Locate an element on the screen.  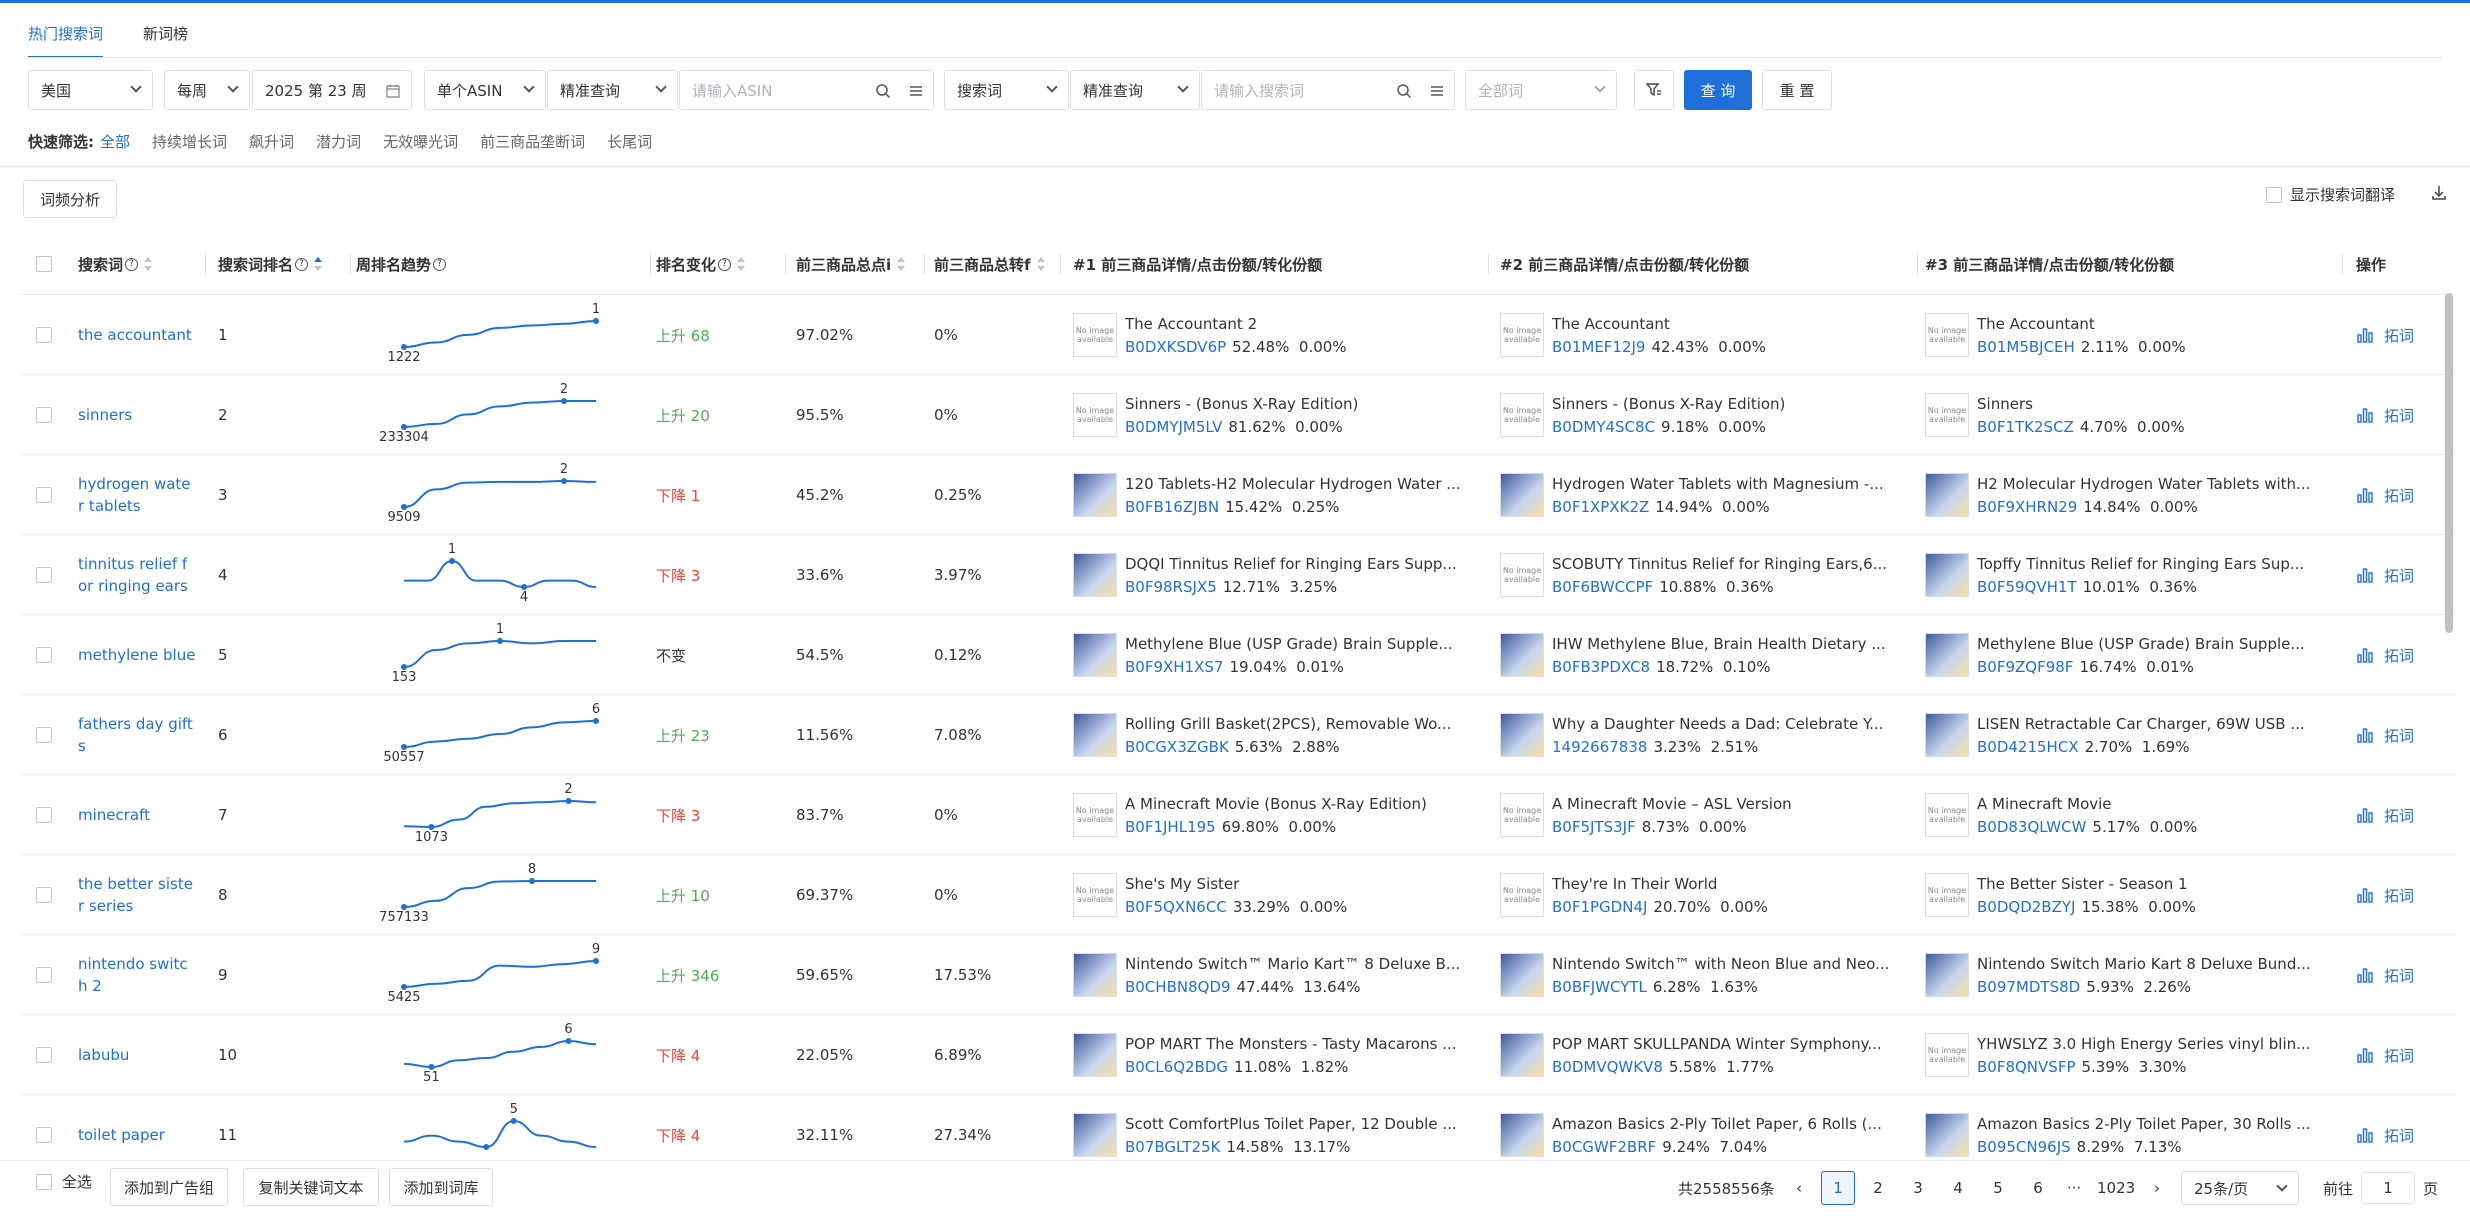
product-asin-link: B0D4215HCX is located at coordinates (2028, 747).